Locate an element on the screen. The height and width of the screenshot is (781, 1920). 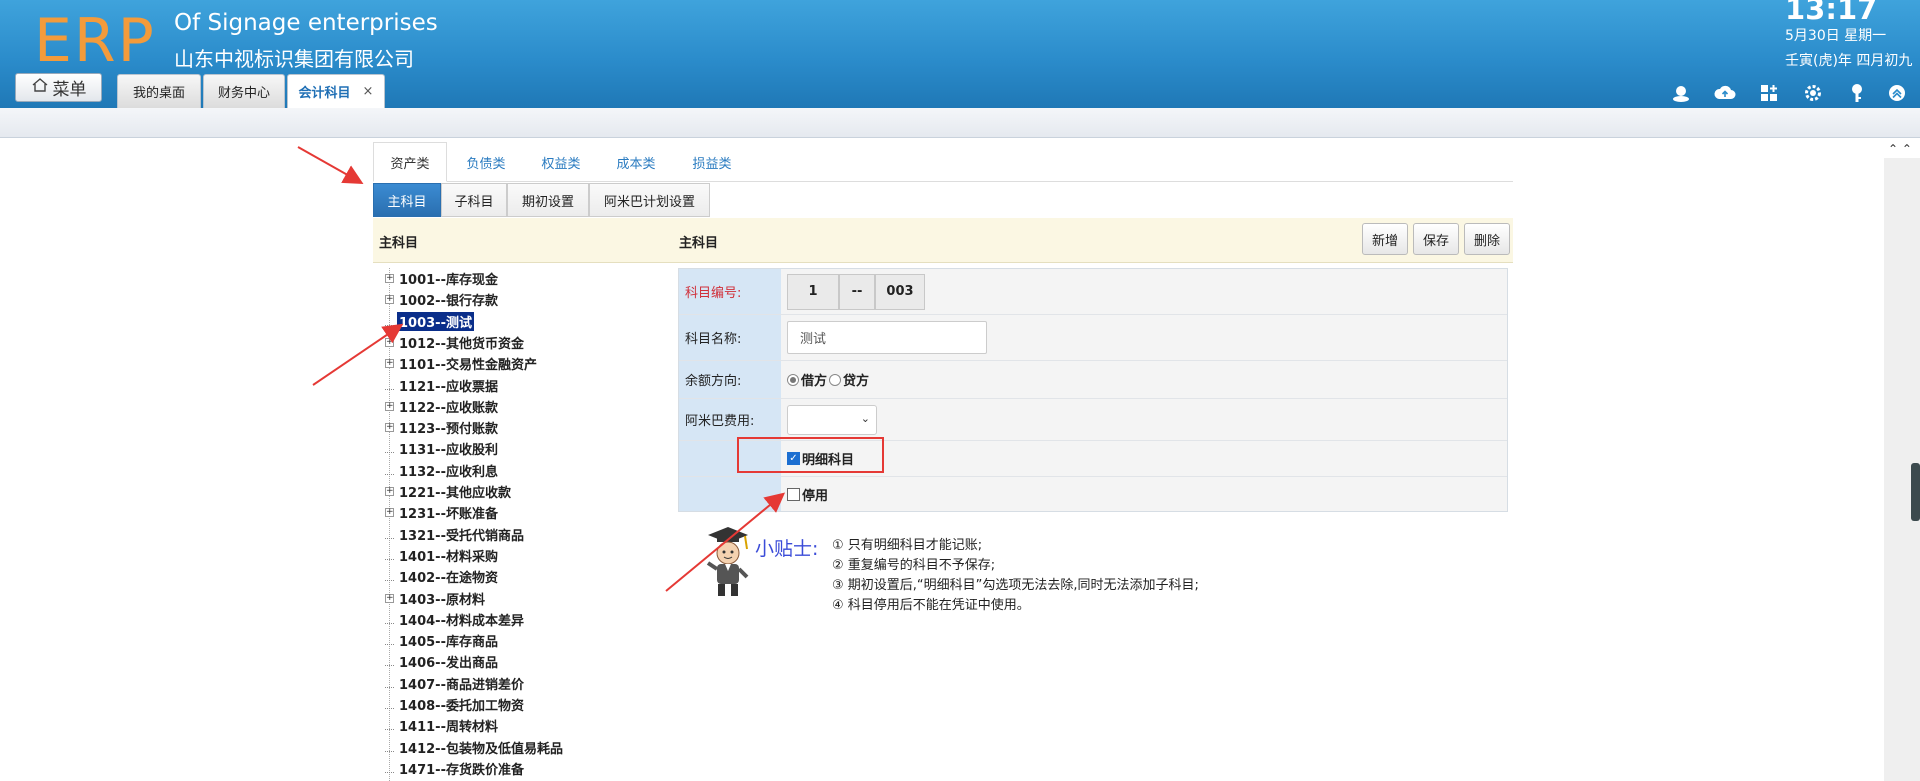
arrow-to-disable-checkbox is located at coordinates (725, 542).